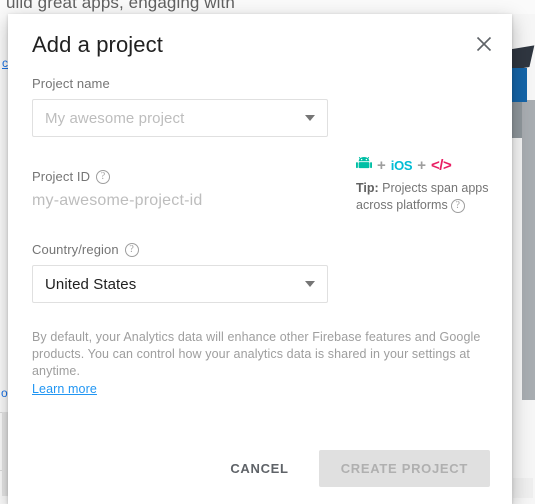 The width and height of the screenshot is (535, 504). I want to click on tip-prefix: Tip:, so click(367, 188).